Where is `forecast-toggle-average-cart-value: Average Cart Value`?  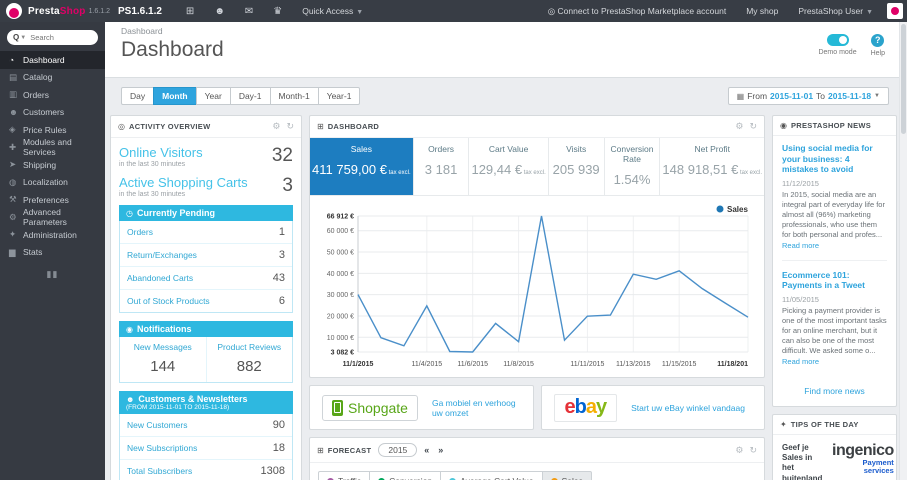
forecast-toggle-average-cart-value: Average Cart Value is located at coordinates (491, 475).